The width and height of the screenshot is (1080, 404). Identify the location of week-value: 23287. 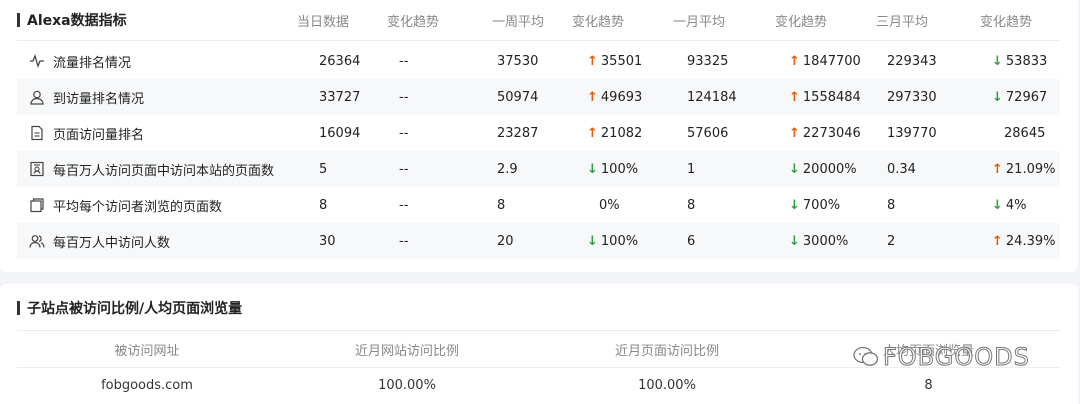
(518, 133).